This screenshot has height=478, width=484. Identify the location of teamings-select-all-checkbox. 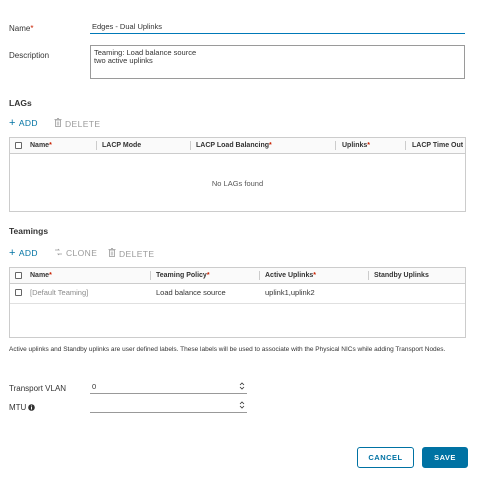
(18, 275).